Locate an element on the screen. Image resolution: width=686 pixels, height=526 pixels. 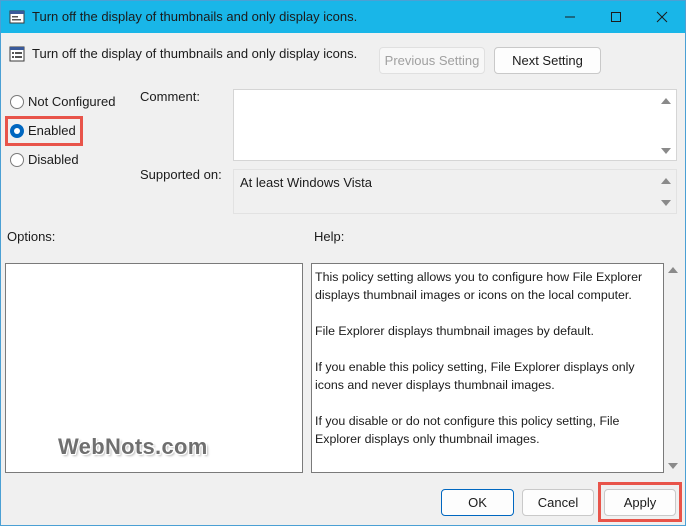
maximize-icon is located at coordinates (616, 17).